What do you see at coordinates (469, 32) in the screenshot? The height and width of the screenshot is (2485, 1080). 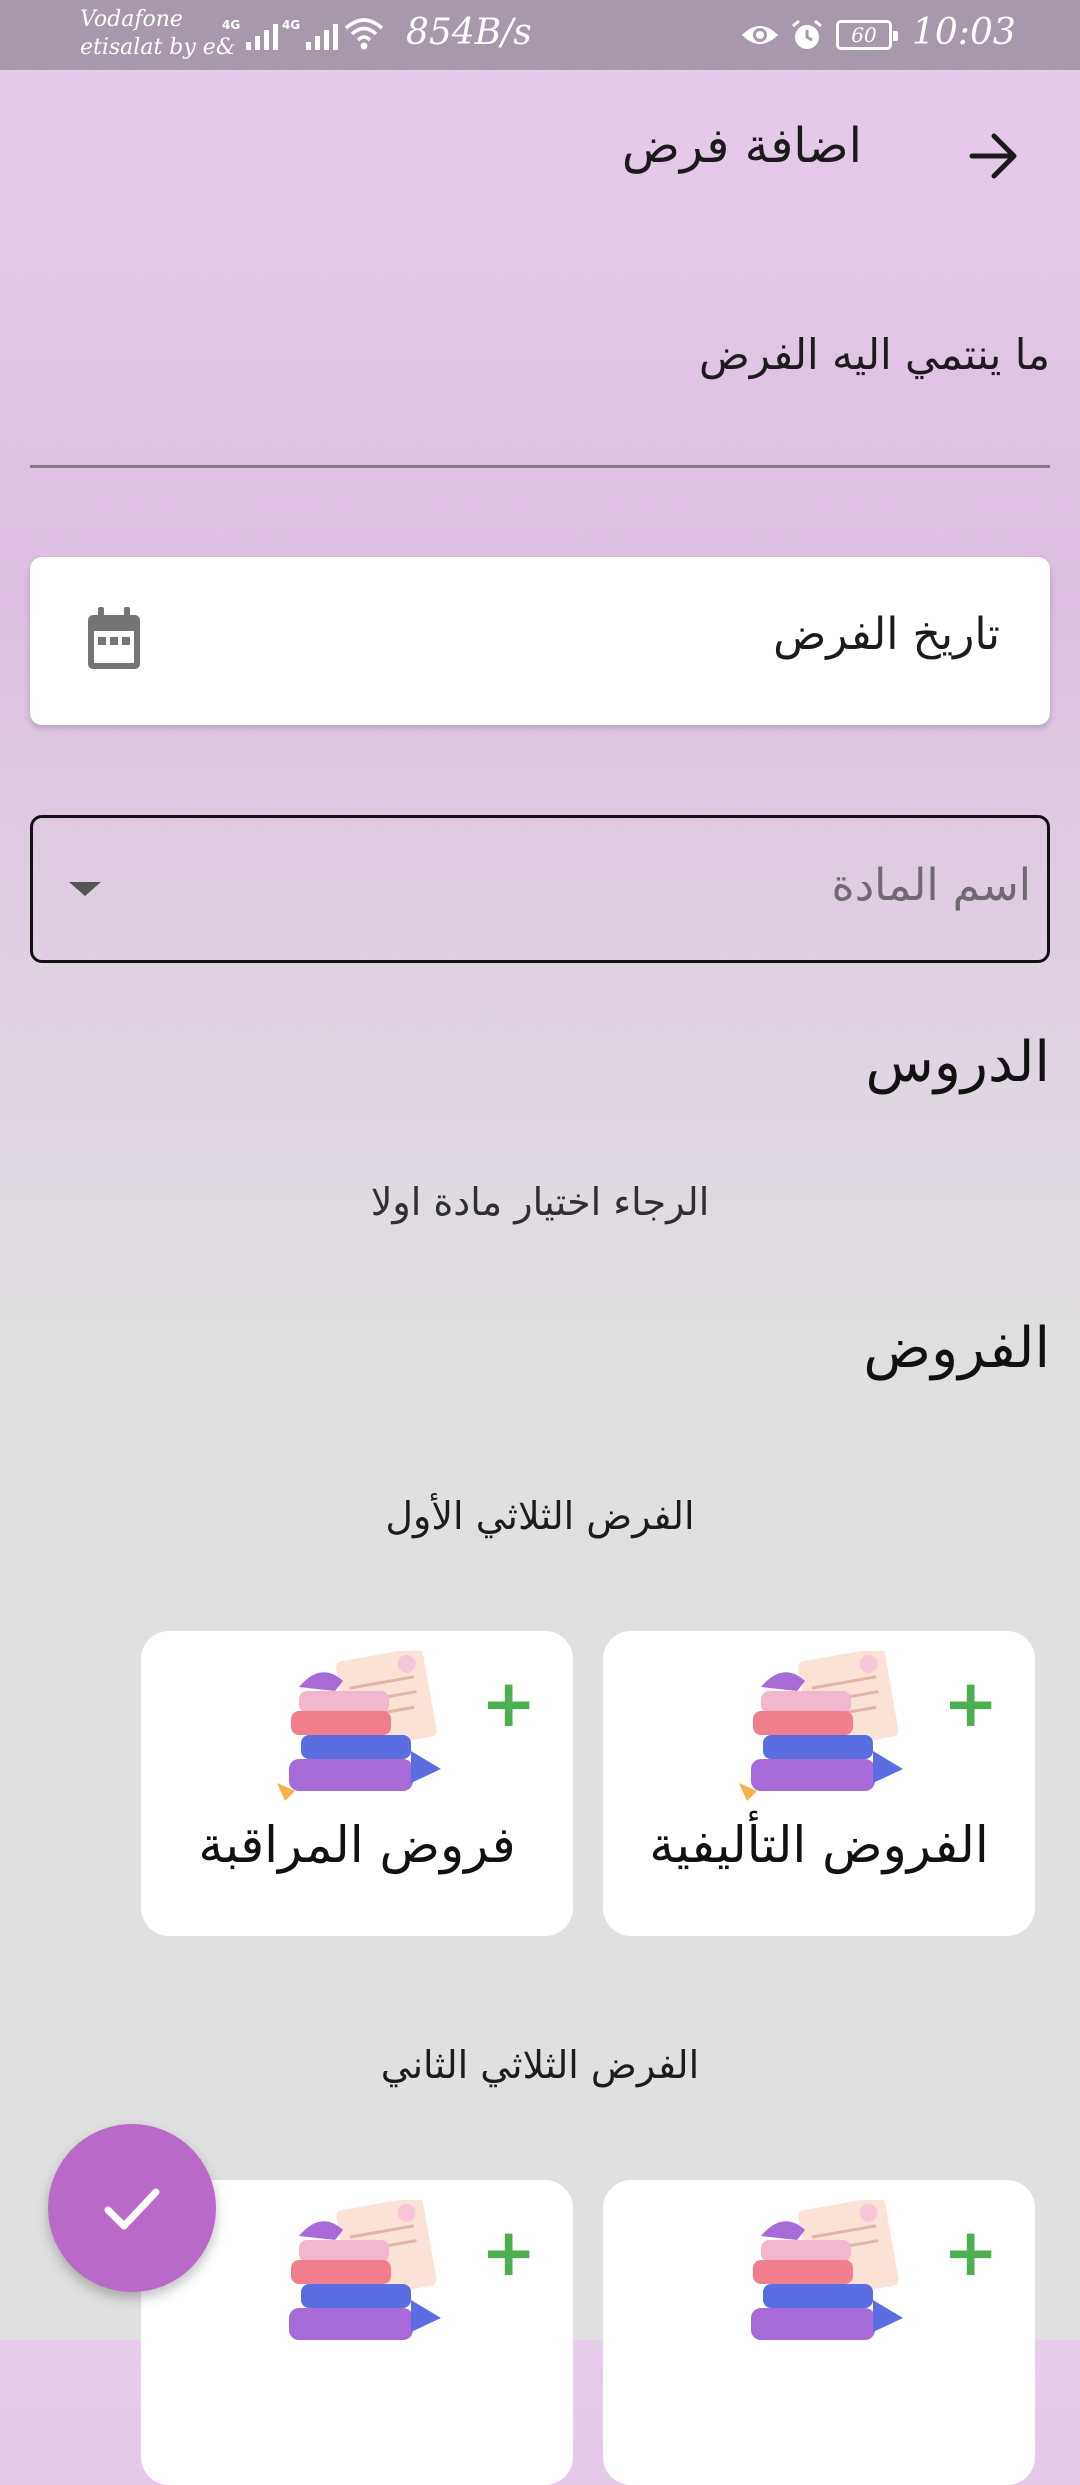 I see `net-speed: 854B/s` at bounding box center [469, 32].